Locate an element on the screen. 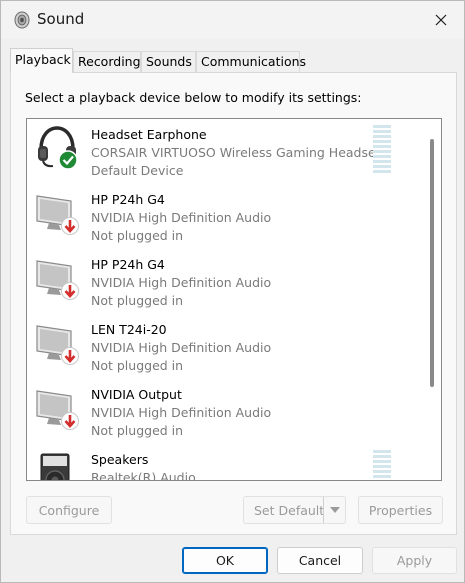 The height and width of the screenshot is (583, 465). check-icon is located at coordinates (68, 160).